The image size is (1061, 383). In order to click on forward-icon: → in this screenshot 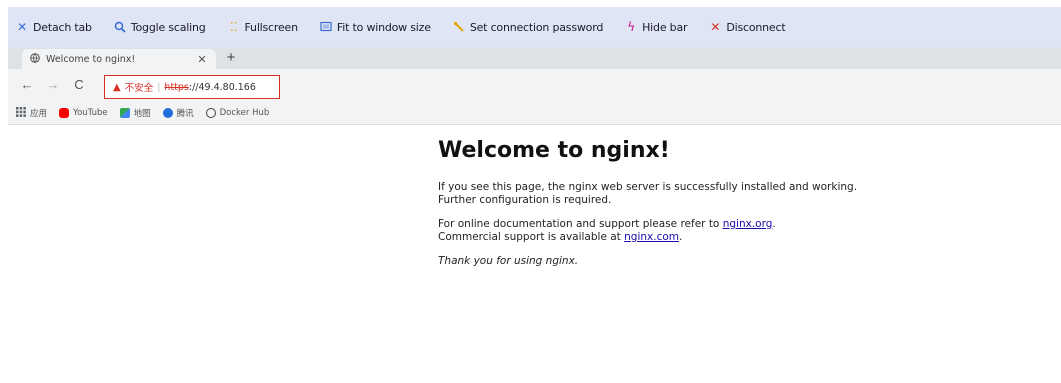, I will do `click(53, 85)`.